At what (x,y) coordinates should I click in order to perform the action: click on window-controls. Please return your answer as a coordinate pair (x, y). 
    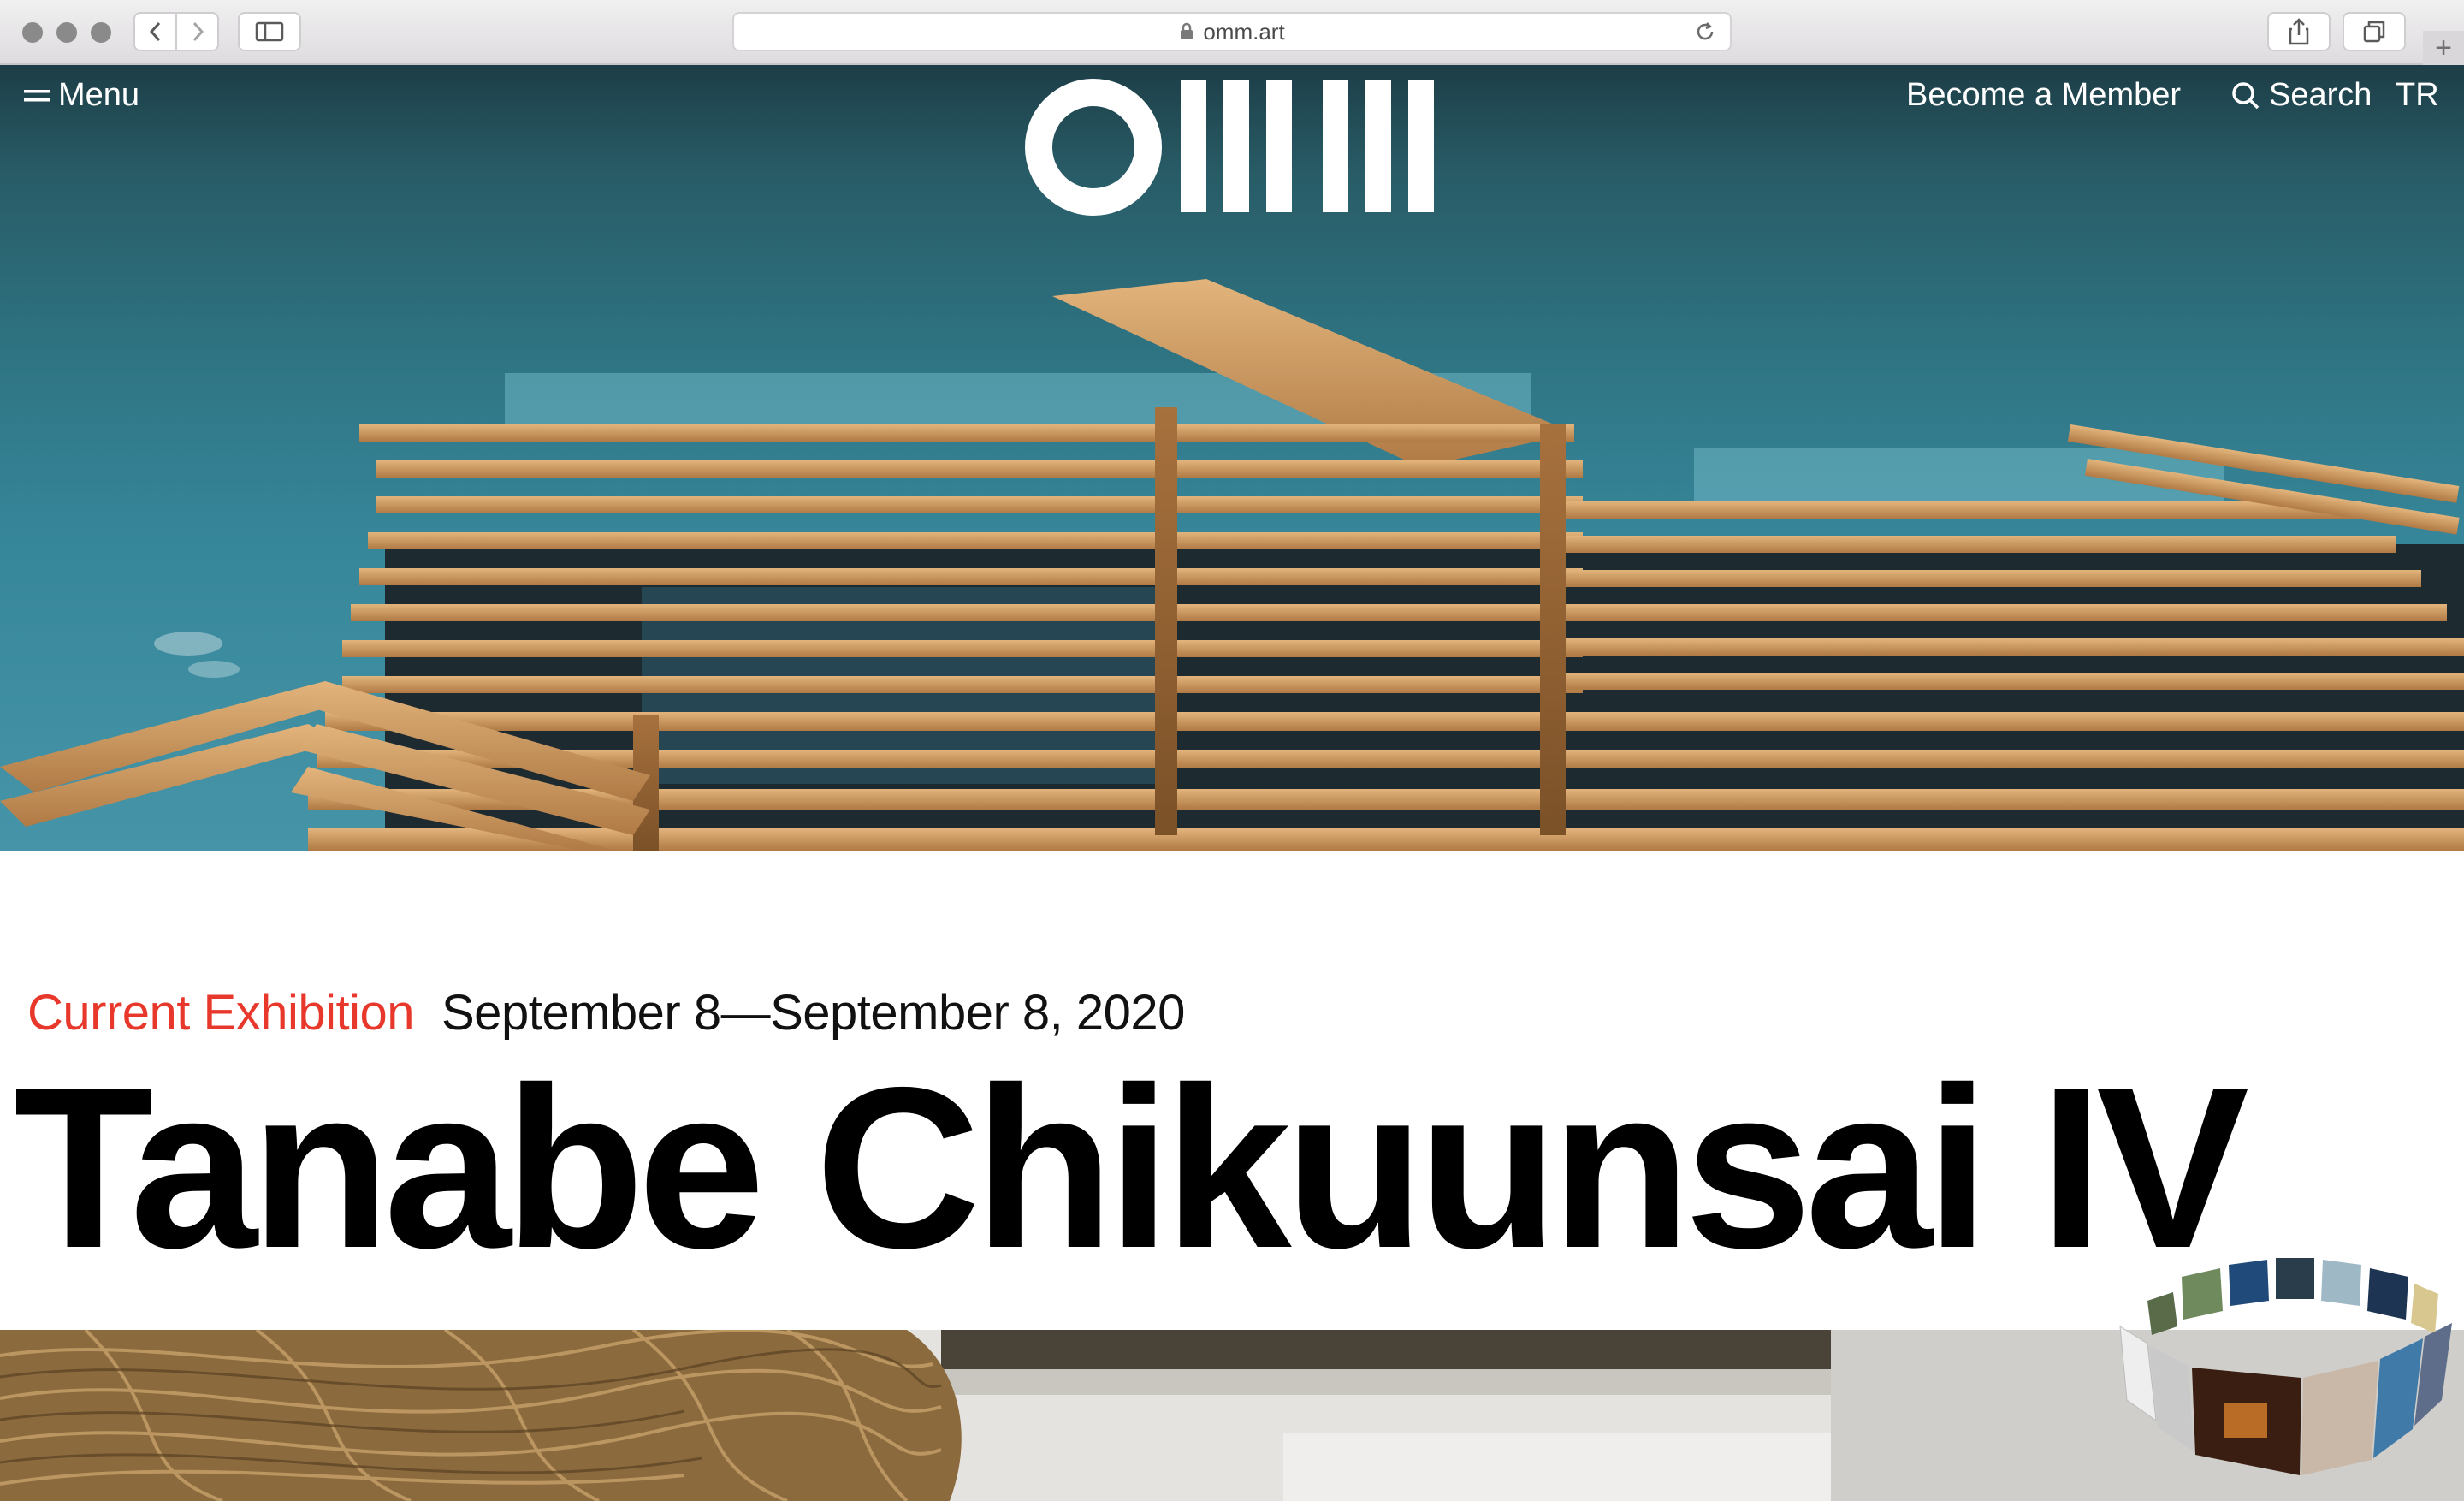
    Looking at the image, I should click on (66, 32).